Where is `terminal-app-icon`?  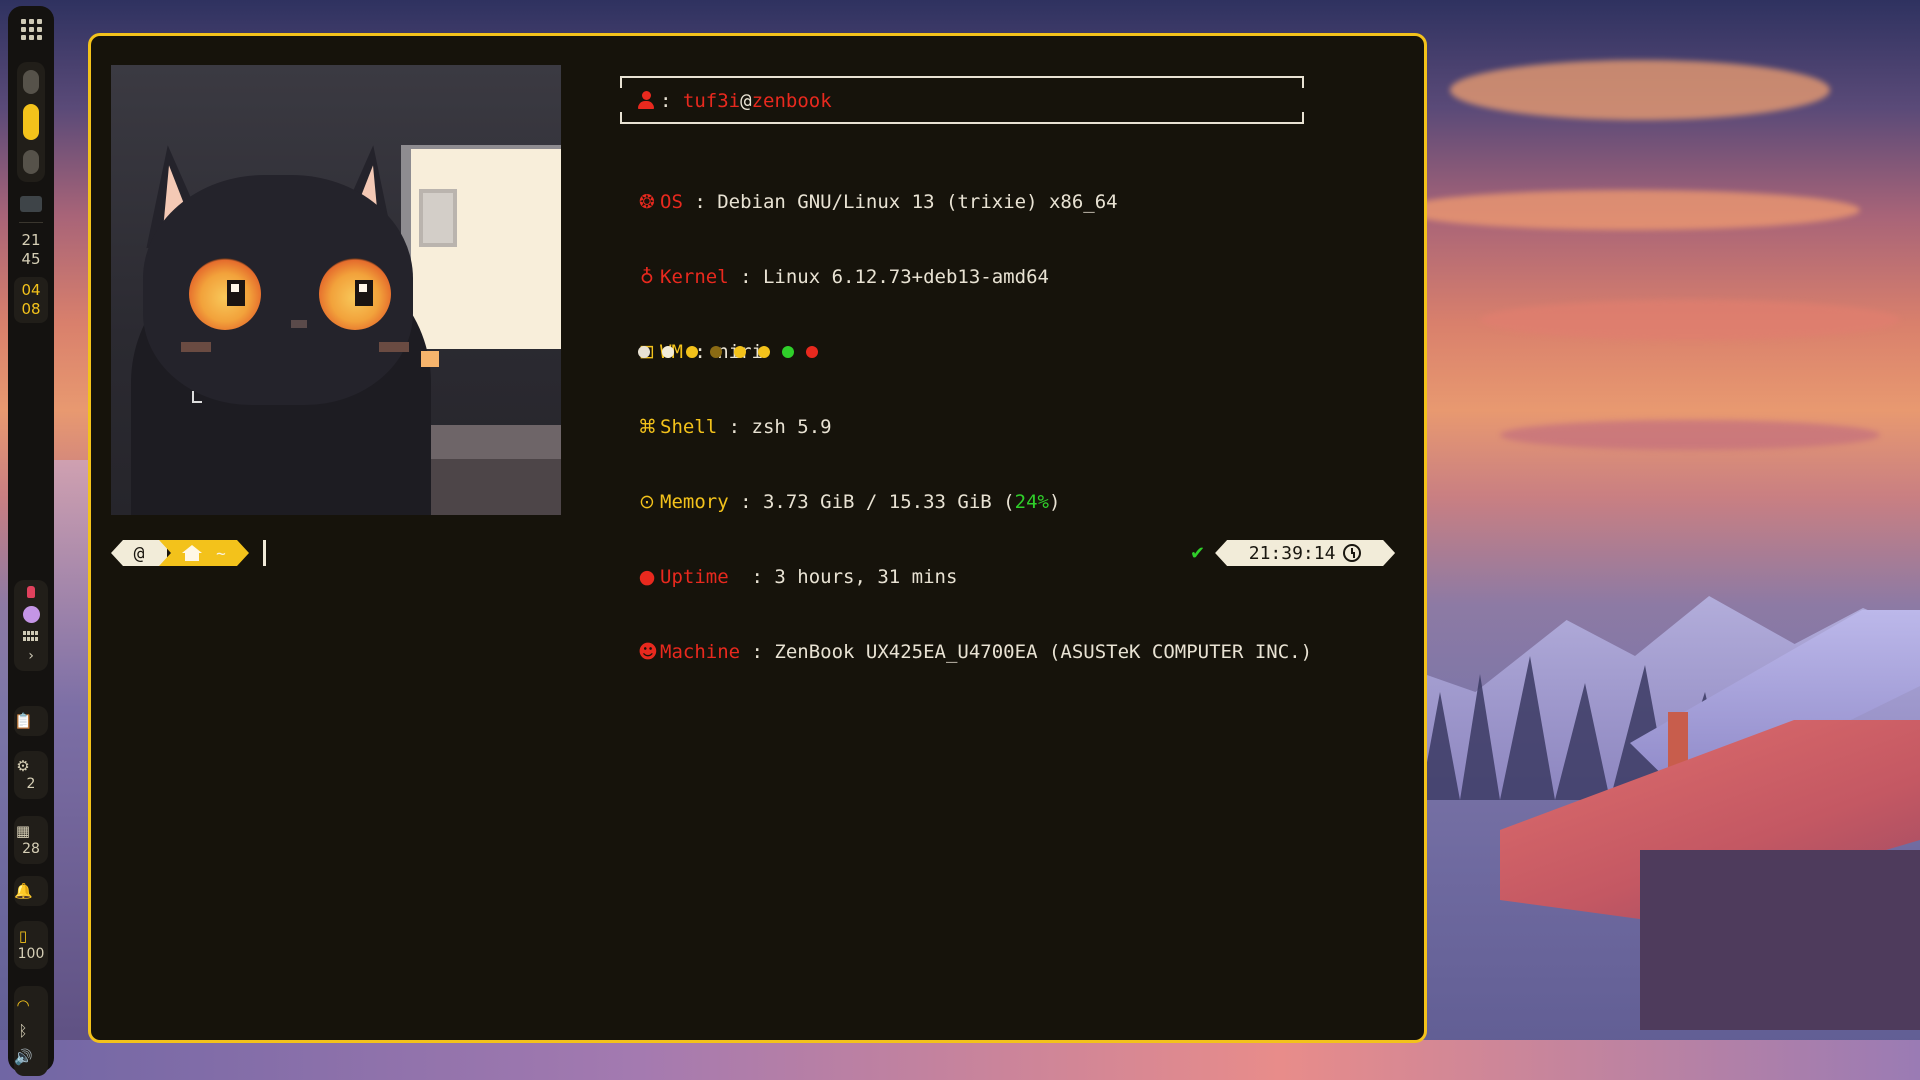 terminal-app-icon is located at coordinates (31, 204).